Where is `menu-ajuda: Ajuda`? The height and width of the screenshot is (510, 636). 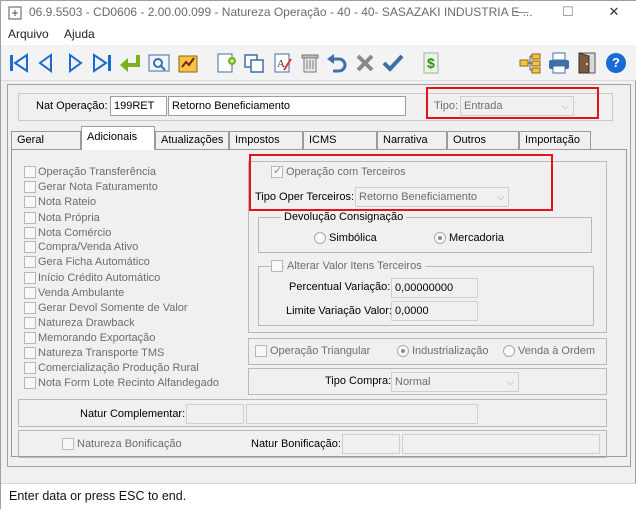
menu-ajuda: Ajuda is located at coordinates (79, 34).